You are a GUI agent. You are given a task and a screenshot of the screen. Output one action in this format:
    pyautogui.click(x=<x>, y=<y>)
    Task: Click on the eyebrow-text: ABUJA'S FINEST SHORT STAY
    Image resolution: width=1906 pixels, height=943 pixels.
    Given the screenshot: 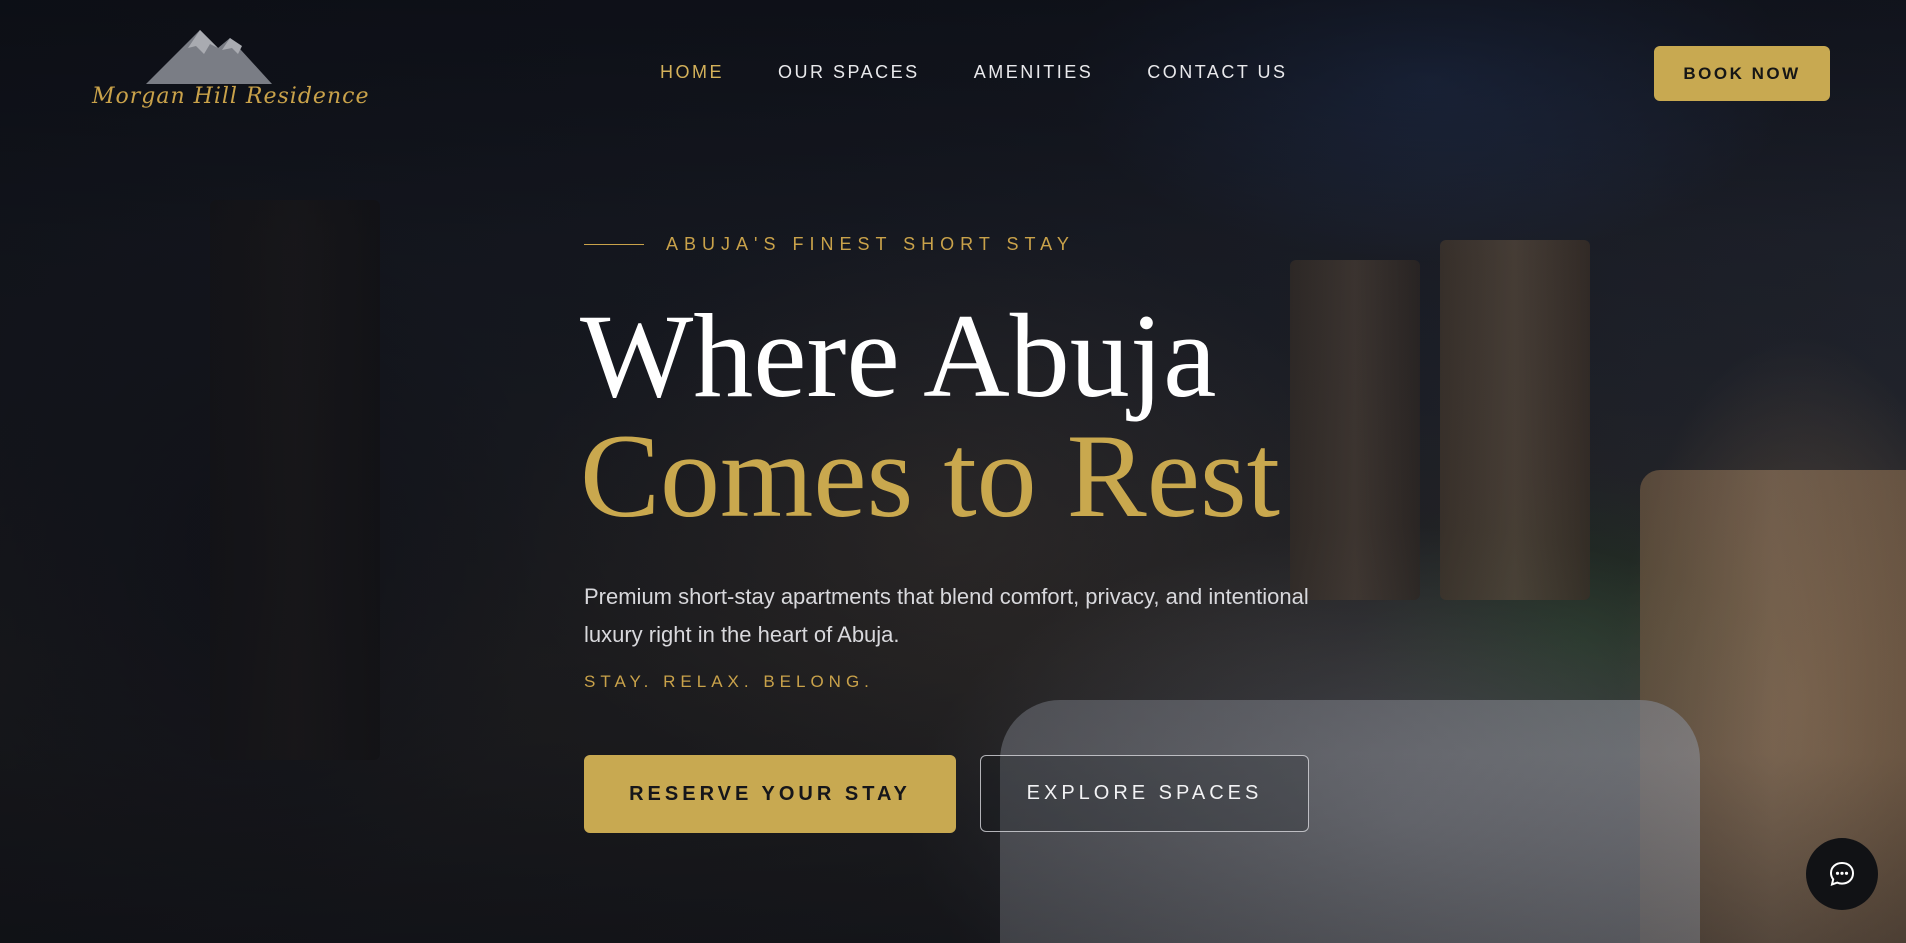 What is the action you would take?
    pyautogui.click(x=870, y=244)
    